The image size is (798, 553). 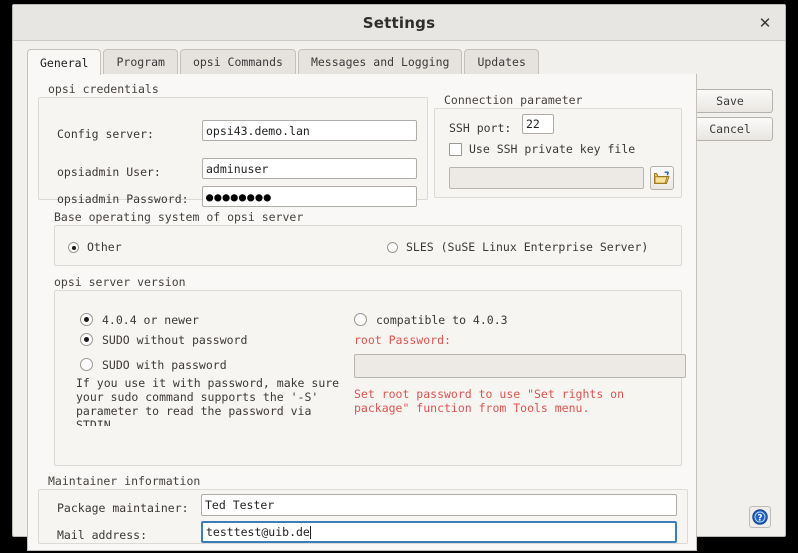 What do you see at coordinates (103, 89) in the screenshot?
I see `group-label-credentials: opsi credentials` at bounding box center [103, 89].